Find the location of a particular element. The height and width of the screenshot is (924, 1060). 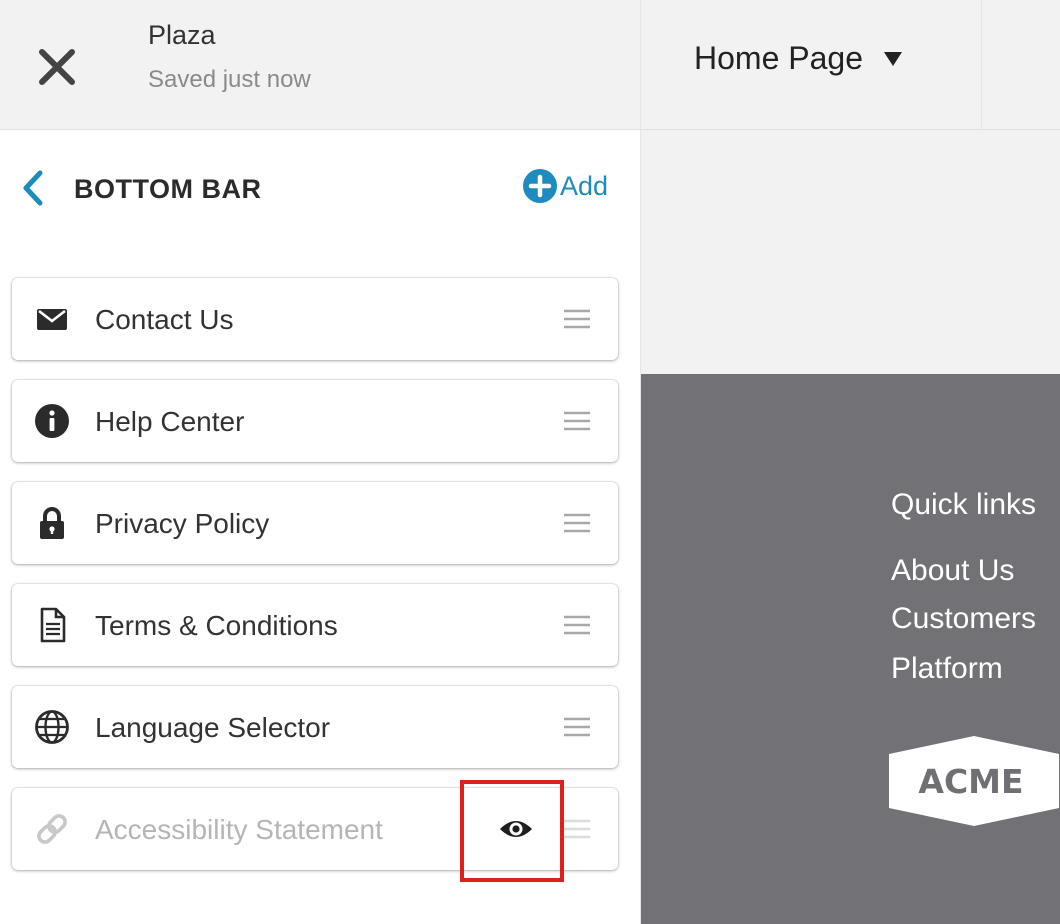

add-button: Add is located at coordinates (565, 186).